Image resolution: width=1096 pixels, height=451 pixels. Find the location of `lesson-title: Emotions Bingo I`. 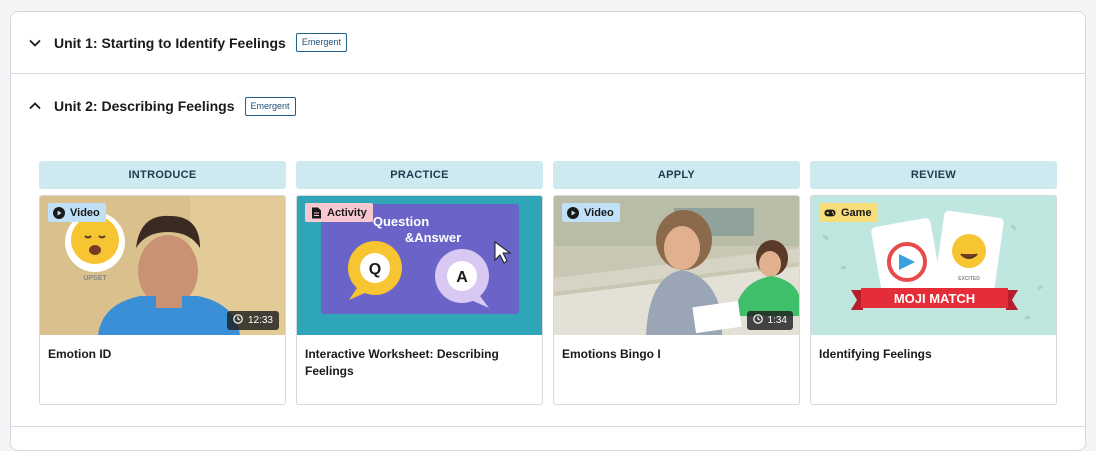

lesson-title: Emotions Bingo I is located at coordinates (676, 349).